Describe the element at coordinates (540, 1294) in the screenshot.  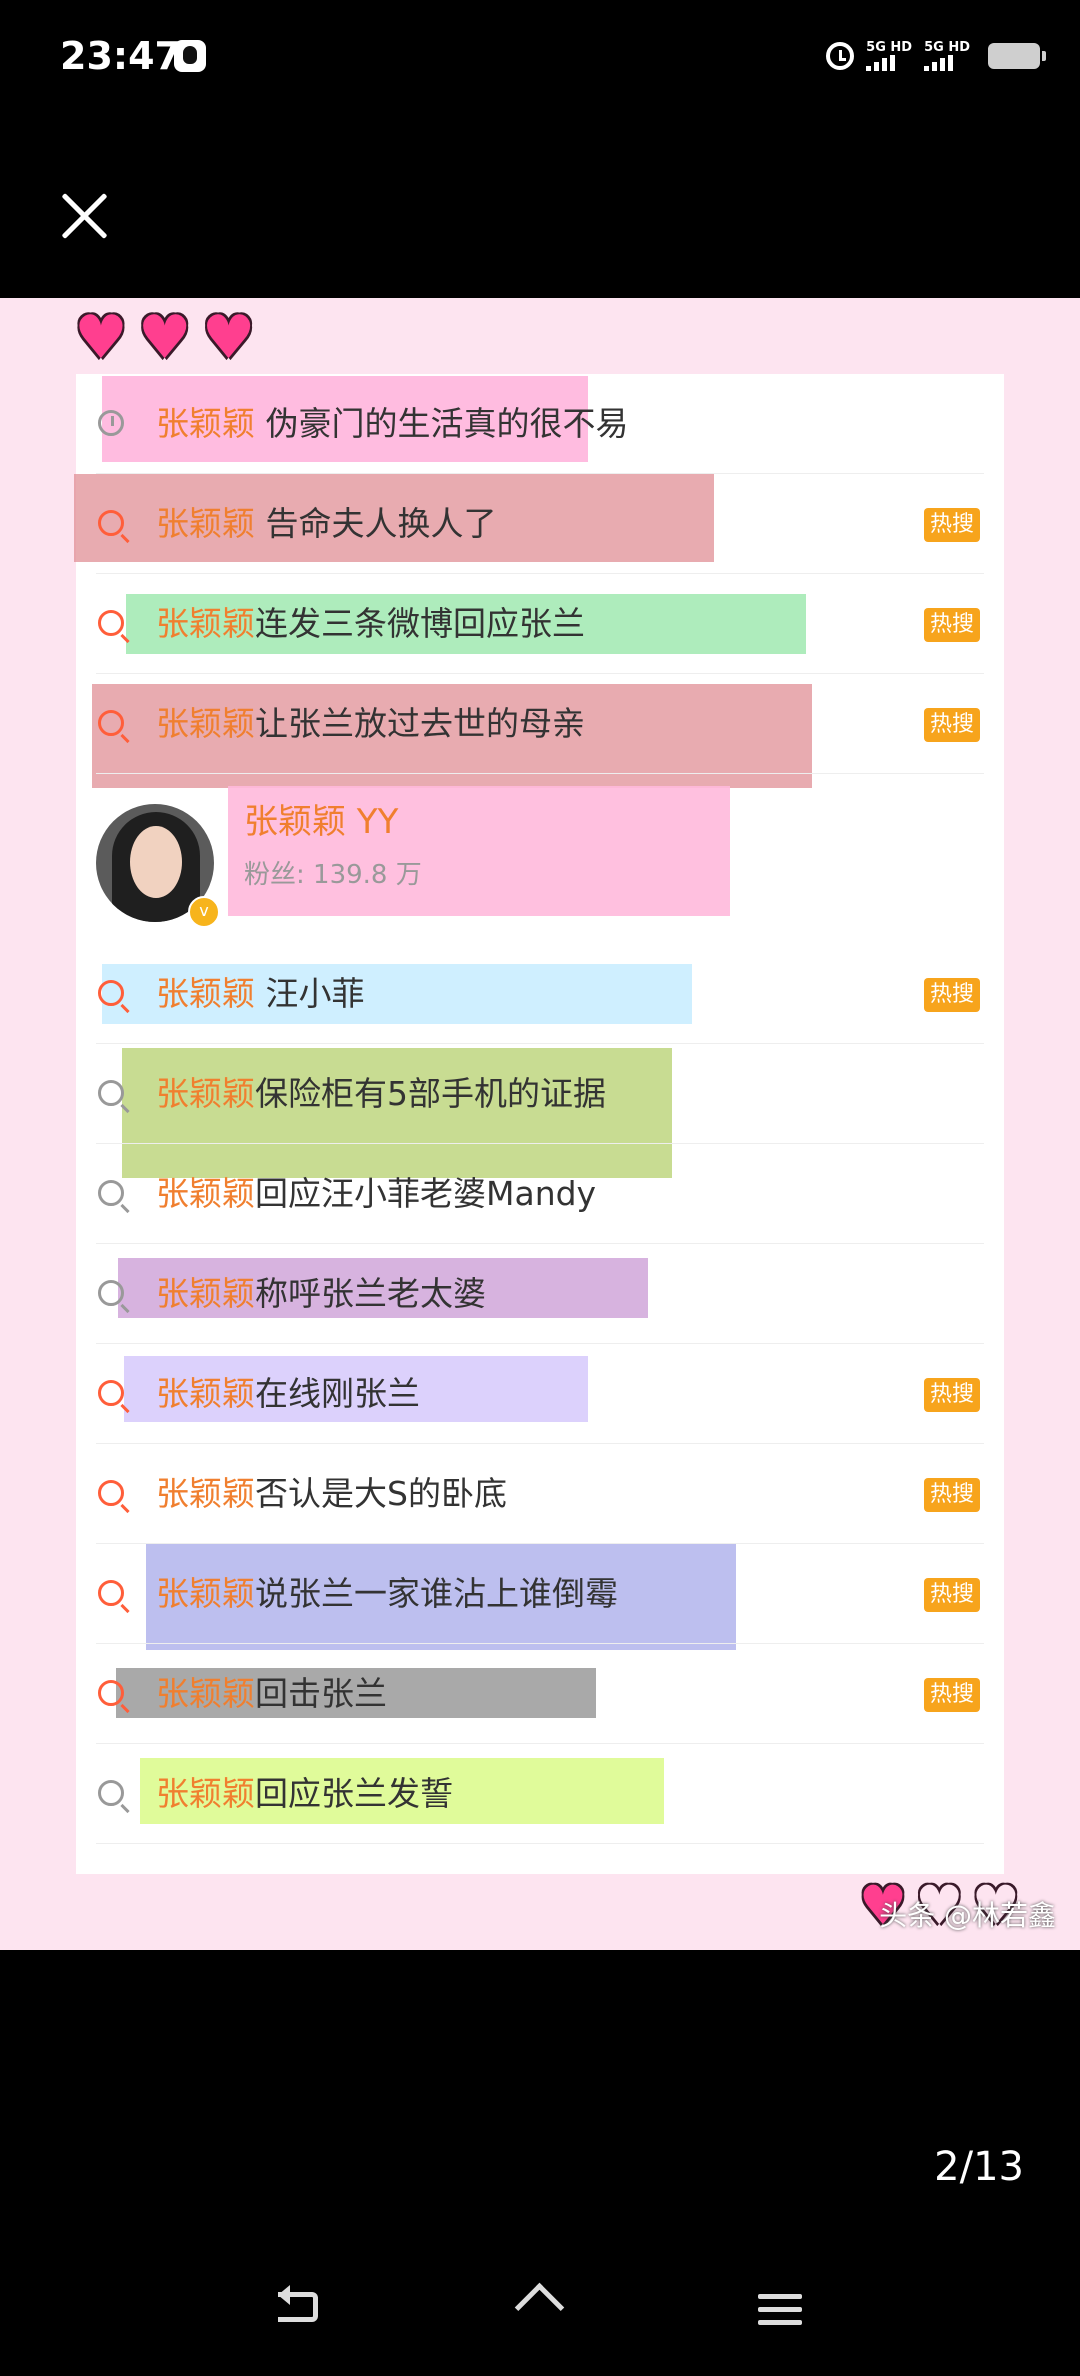
I see `search-suggestion-row: 张颖颖称呼张兰老太婆` at that location.